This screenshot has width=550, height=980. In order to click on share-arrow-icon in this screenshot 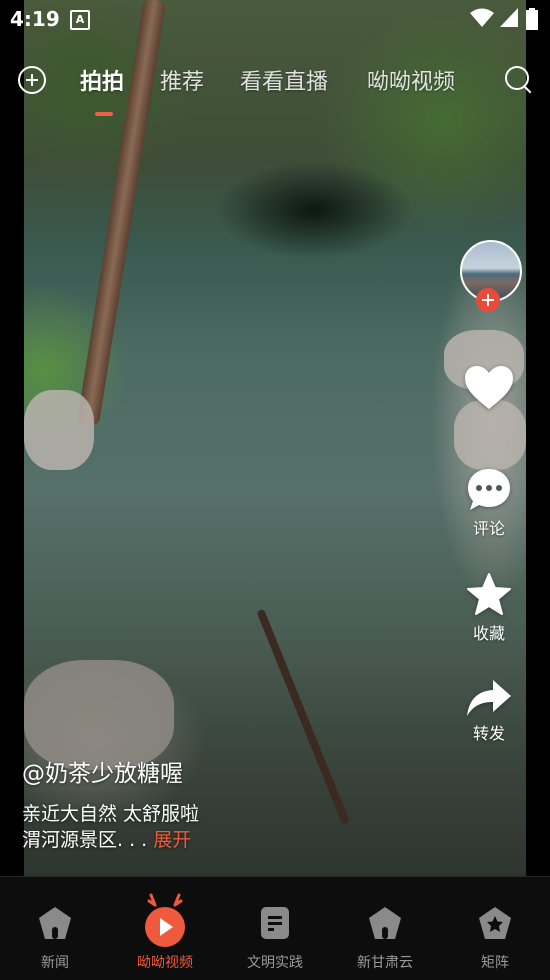, I will do `click(489, 698)`.